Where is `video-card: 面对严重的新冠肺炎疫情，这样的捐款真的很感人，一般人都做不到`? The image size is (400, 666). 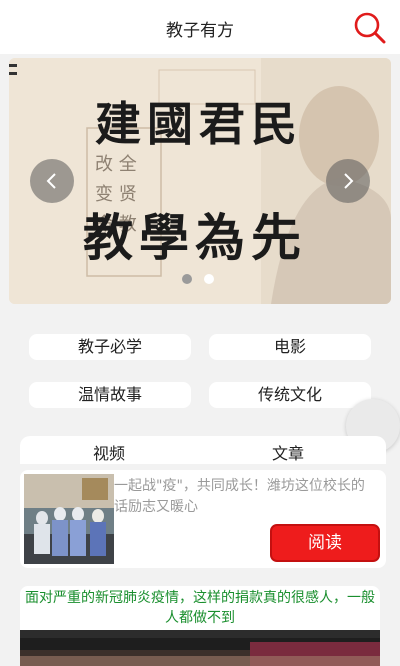 video-card: 面对严重的新冠肺炎疫情，这样的捐款真的很感人，一般人都做不到 is located at coordinates (200, 626).